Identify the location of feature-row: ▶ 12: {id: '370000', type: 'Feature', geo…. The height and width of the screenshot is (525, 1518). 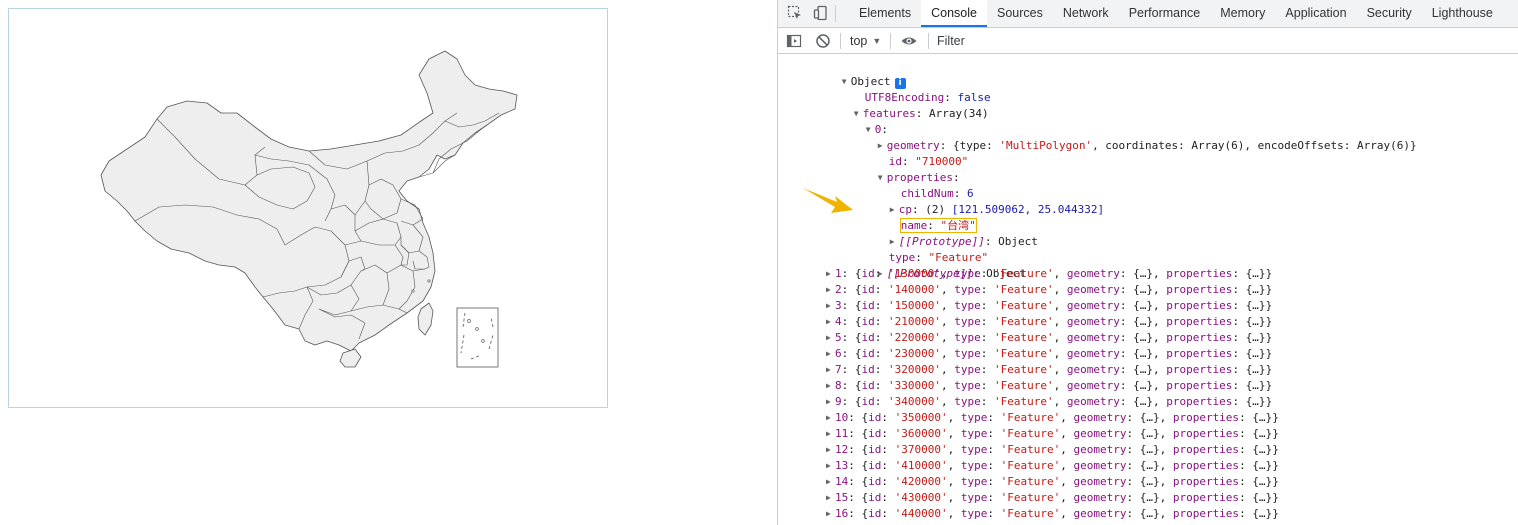
(1052, 450).